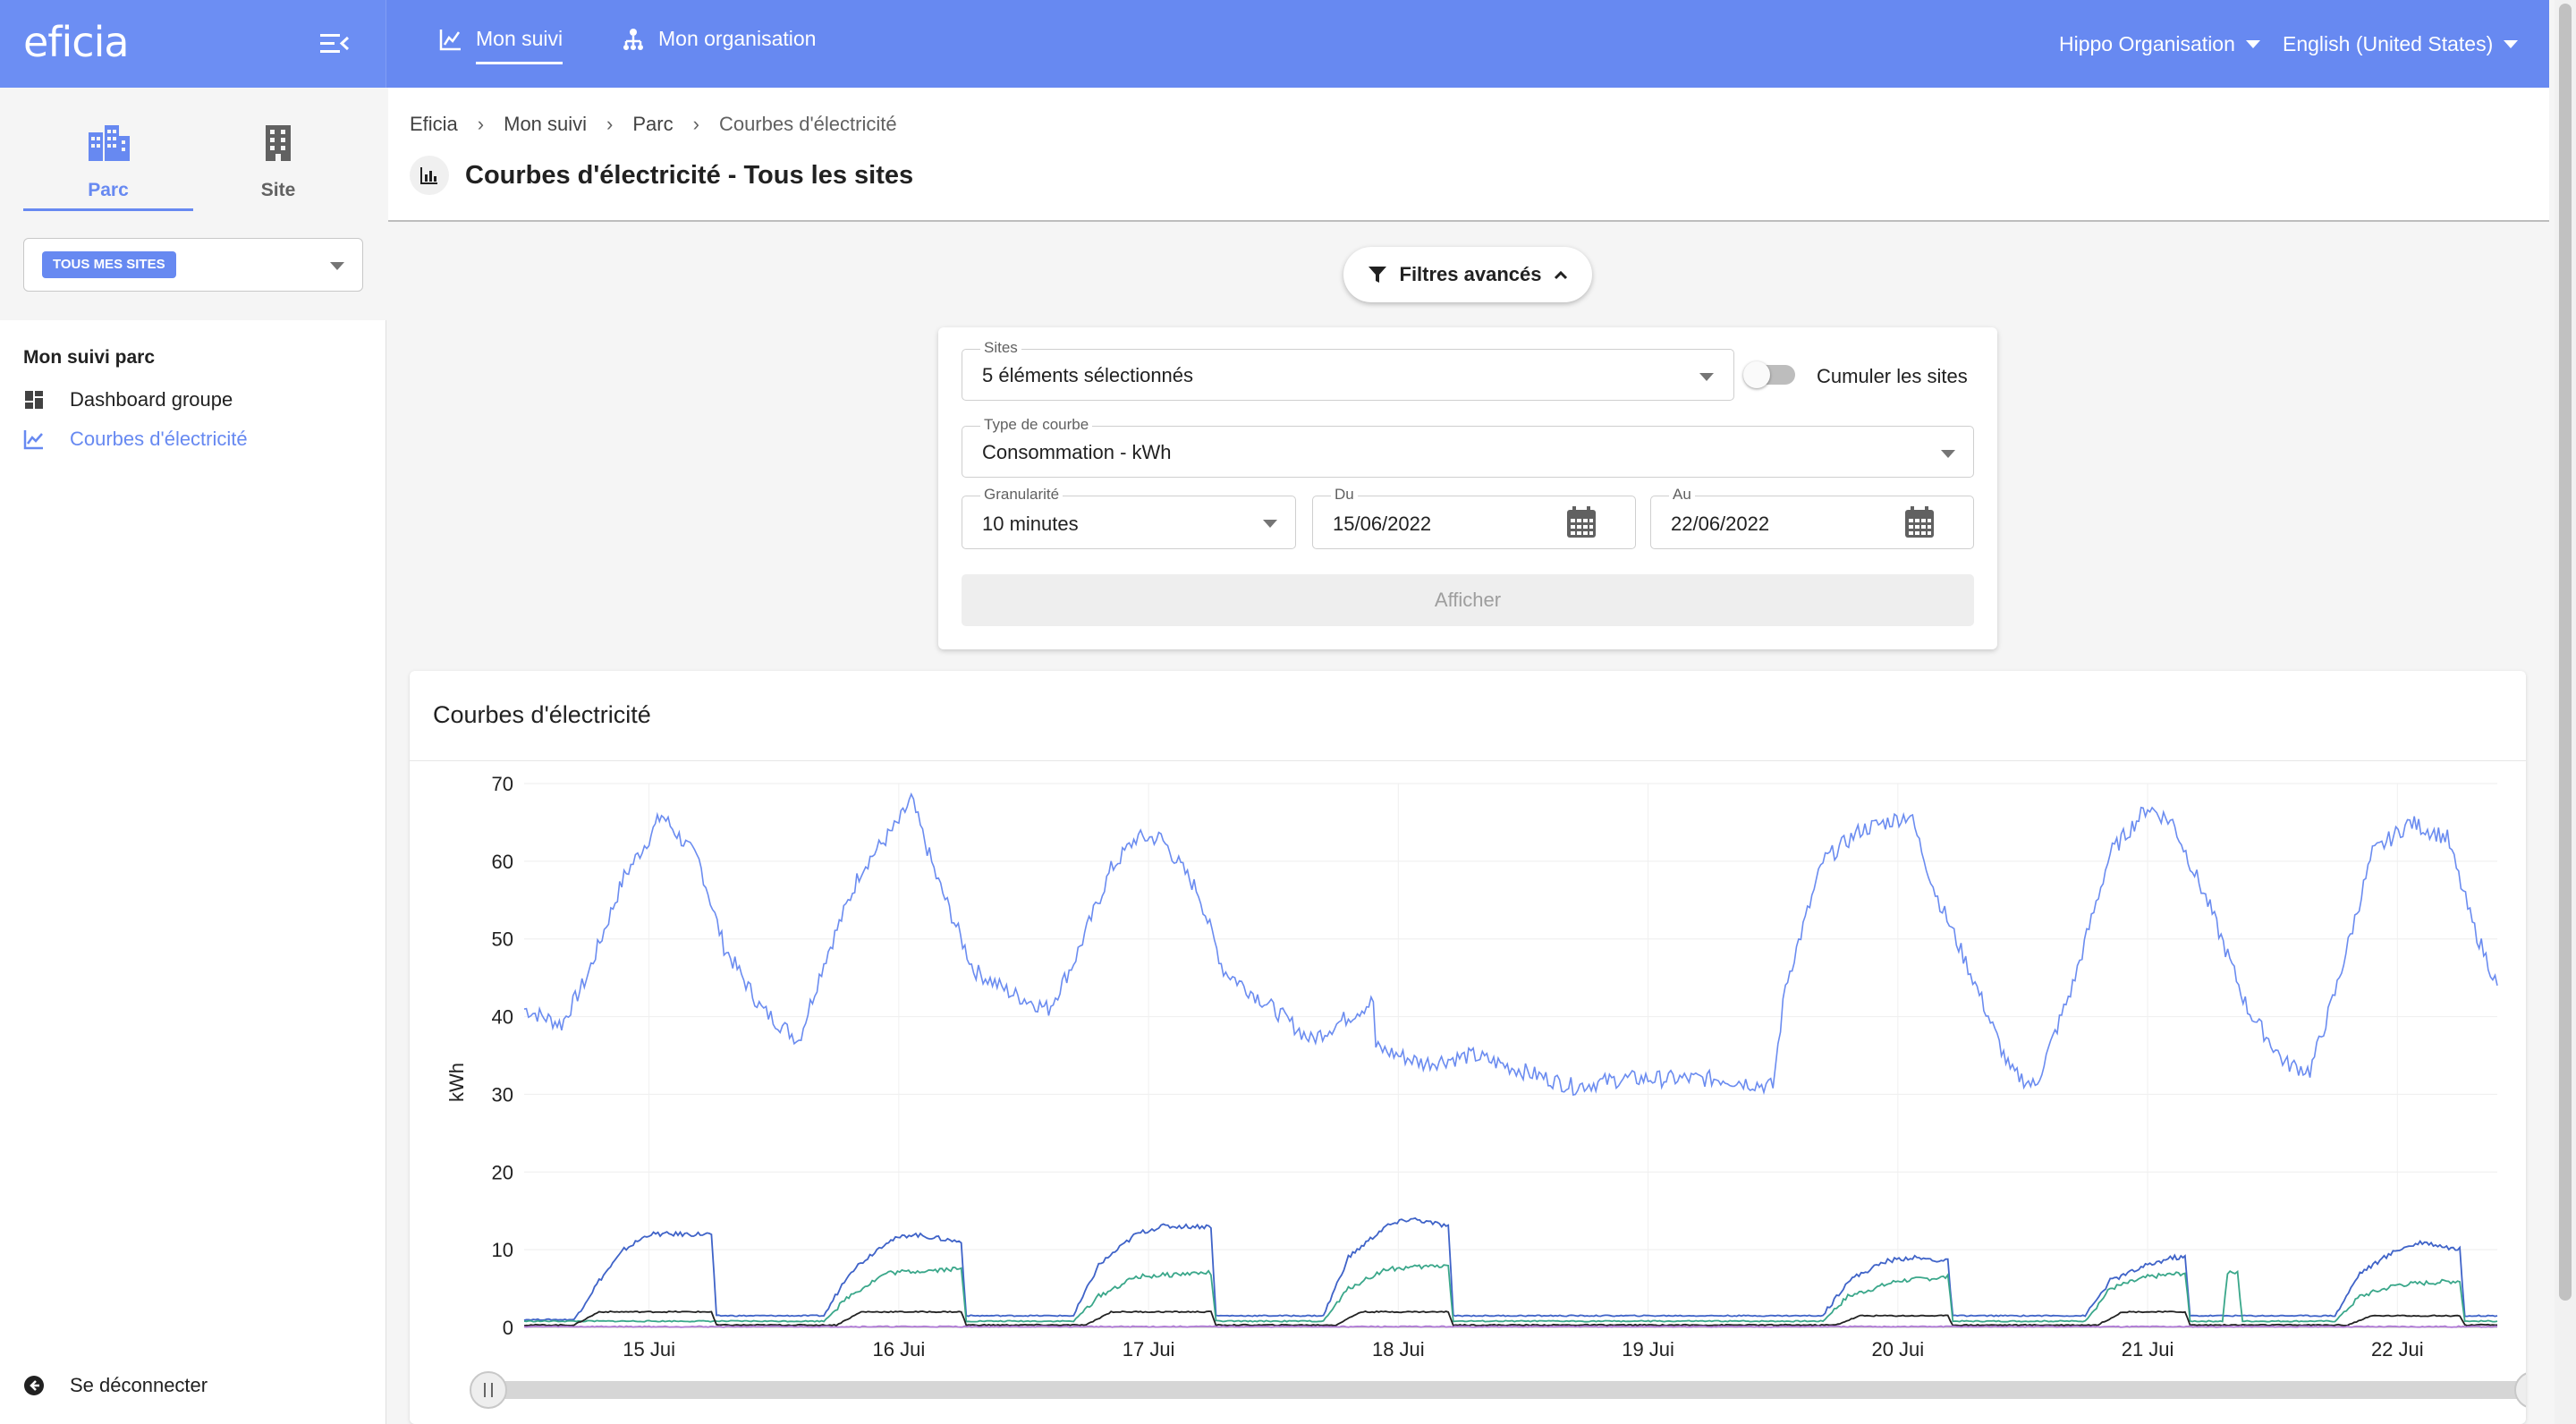 Image resolution: width=2576 pixels, height=1424 pixels. Describe the element at coordinates (159, 439) in the screenshot. I see `sidebar-item-label: Courbes d'électricité` at that location.